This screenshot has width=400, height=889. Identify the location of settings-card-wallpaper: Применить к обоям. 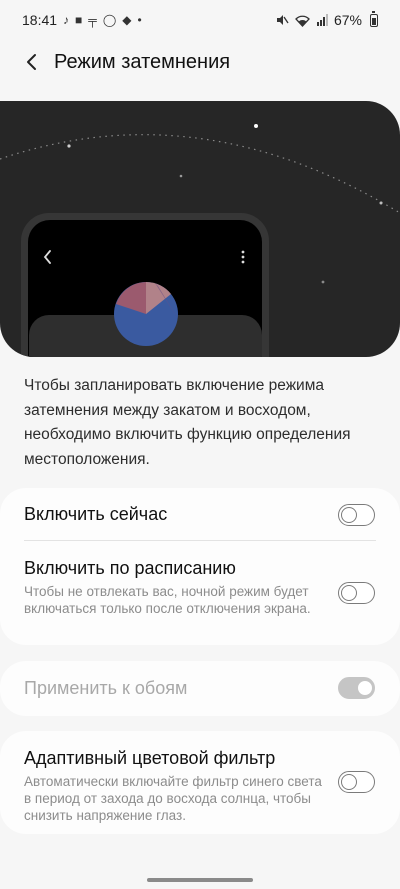
(200, 688).